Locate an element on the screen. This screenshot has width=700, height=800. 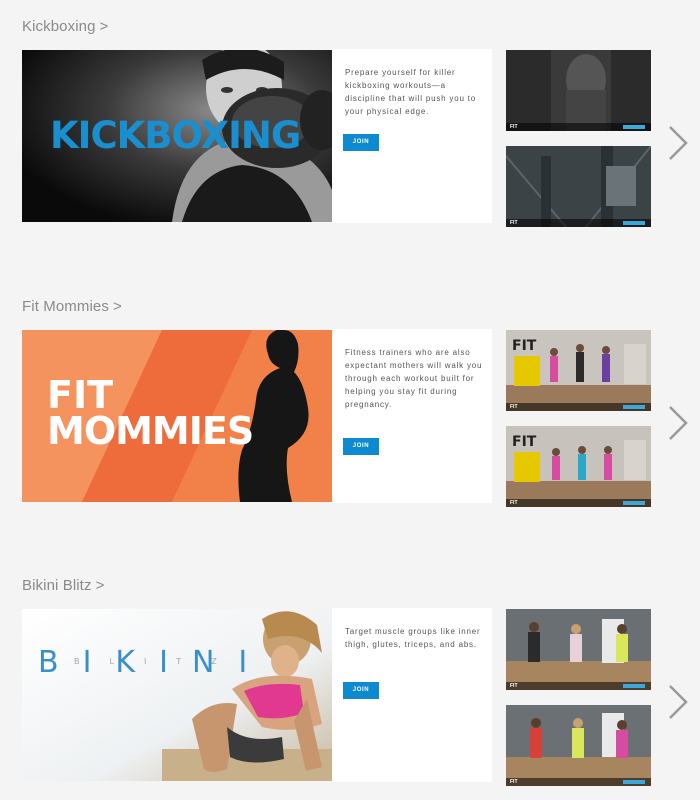
section-title-kickboxing: Kickboxing > is located at coordinates (65, 26).